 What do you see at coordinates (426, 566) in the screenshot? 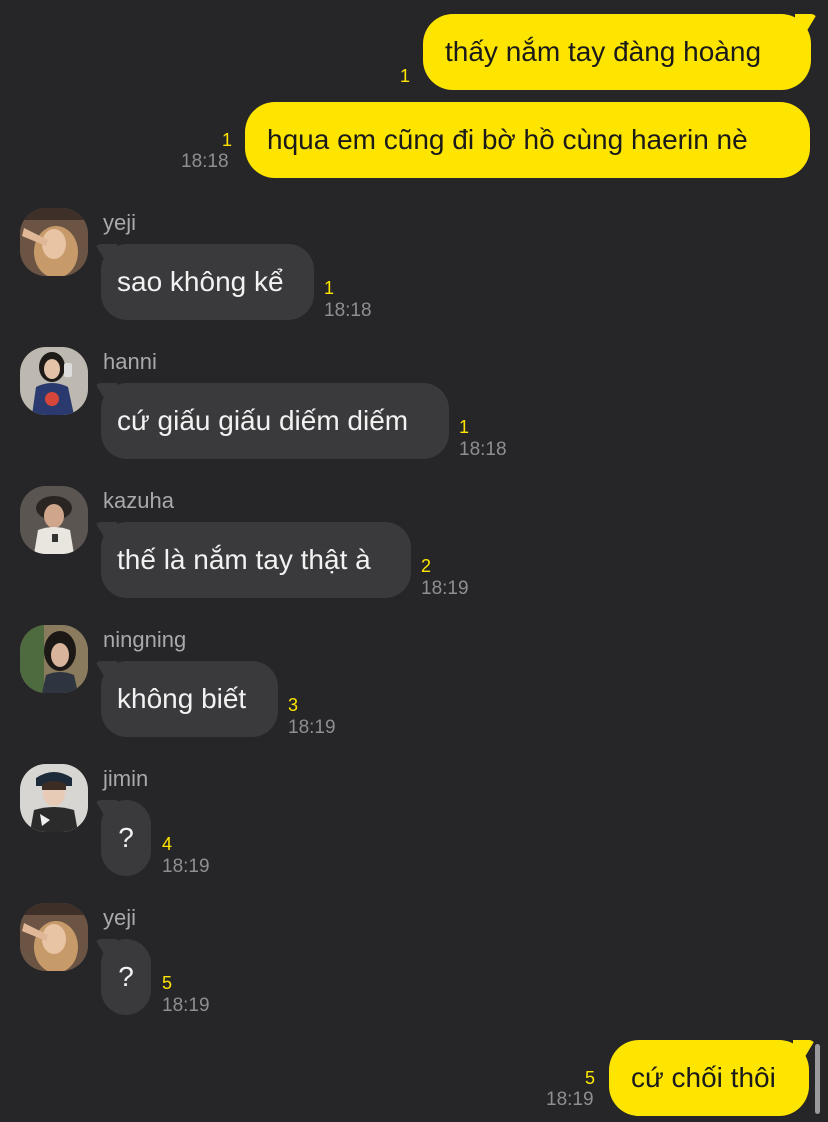
I see `unread-count: 2` at bounding box center [426, 566].